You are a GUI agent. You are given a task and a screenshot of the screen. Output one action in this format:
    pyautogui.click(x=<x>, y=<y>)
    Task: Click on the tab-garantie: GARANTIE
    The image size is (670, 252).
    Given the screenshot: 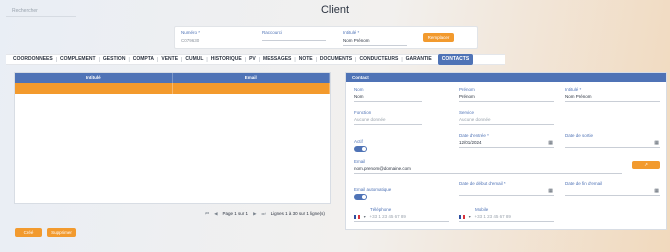 What is the action you would take?
    pyautogui.click(x=419, y=59)
    